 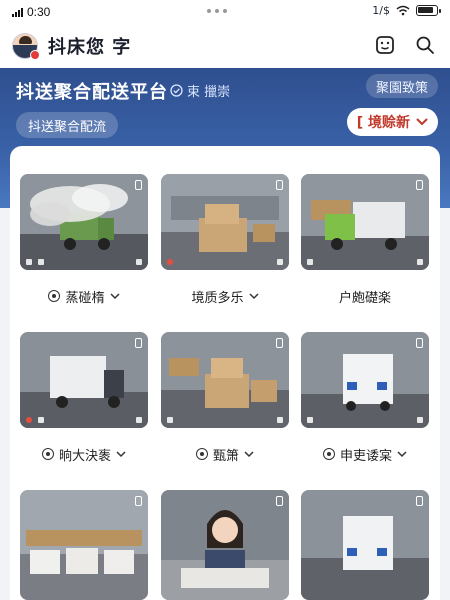 What do you see at coordinates (428, 10) in the screenshot?
I see `battery-icon` at bounding box center [428, 10].